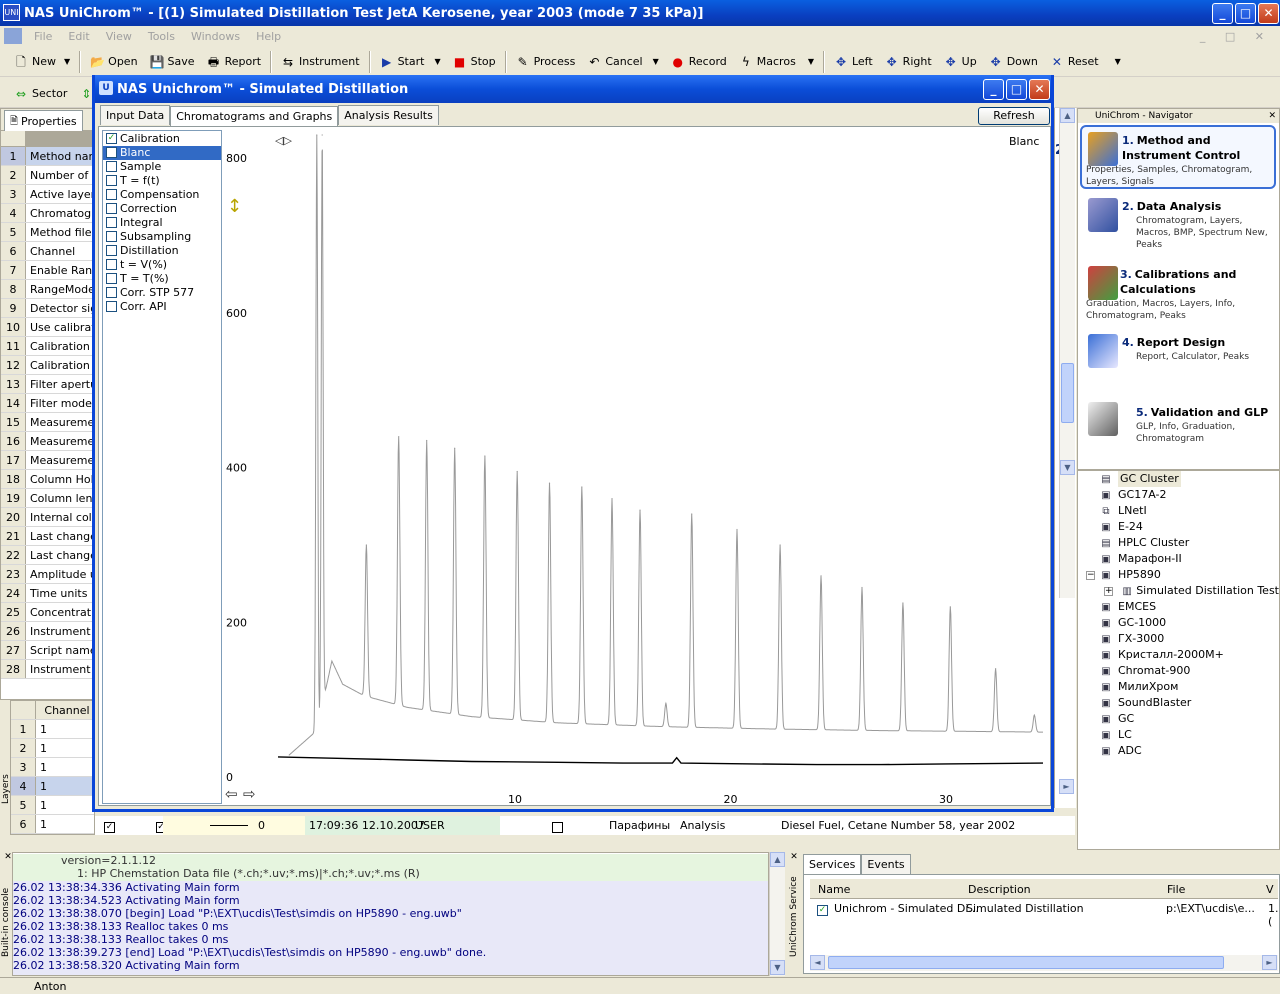 Image resolution: width=1280 pixels, height=994 pixels. Describe the element at coordinates (46, 555) in the screenshot. I see `property-row: 22 Last change` at that location.